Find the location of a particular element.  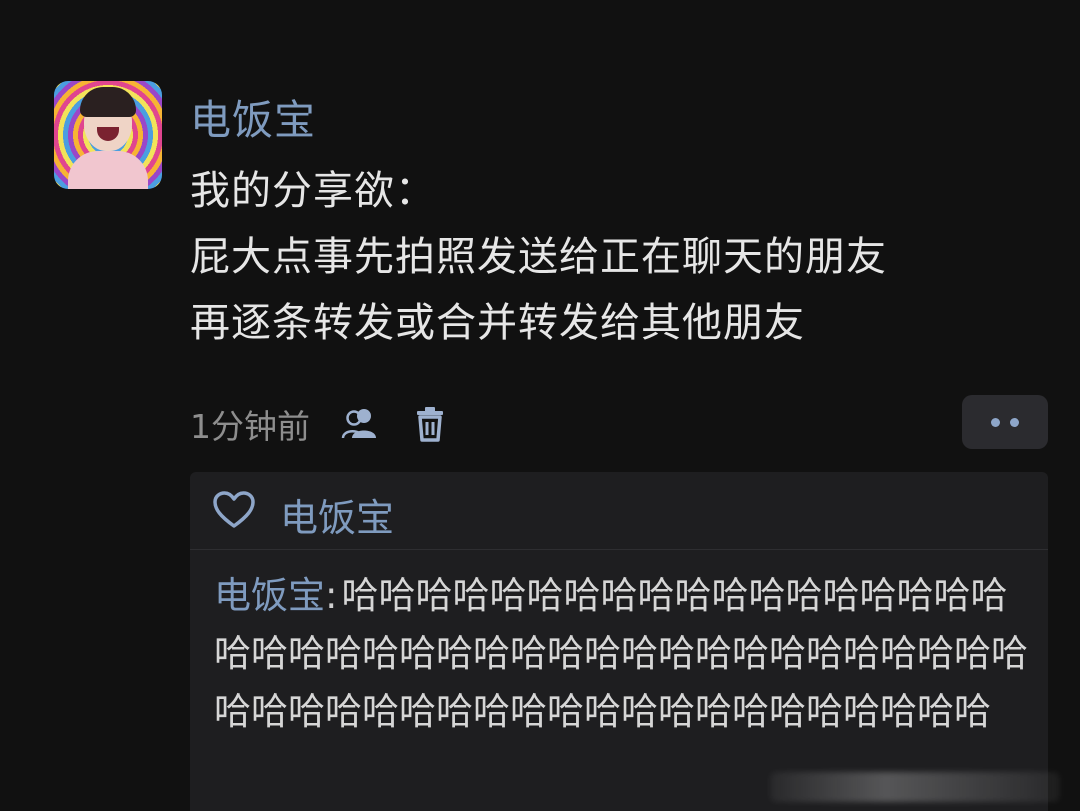

avatar-robe is located at coordinates (108, 170).